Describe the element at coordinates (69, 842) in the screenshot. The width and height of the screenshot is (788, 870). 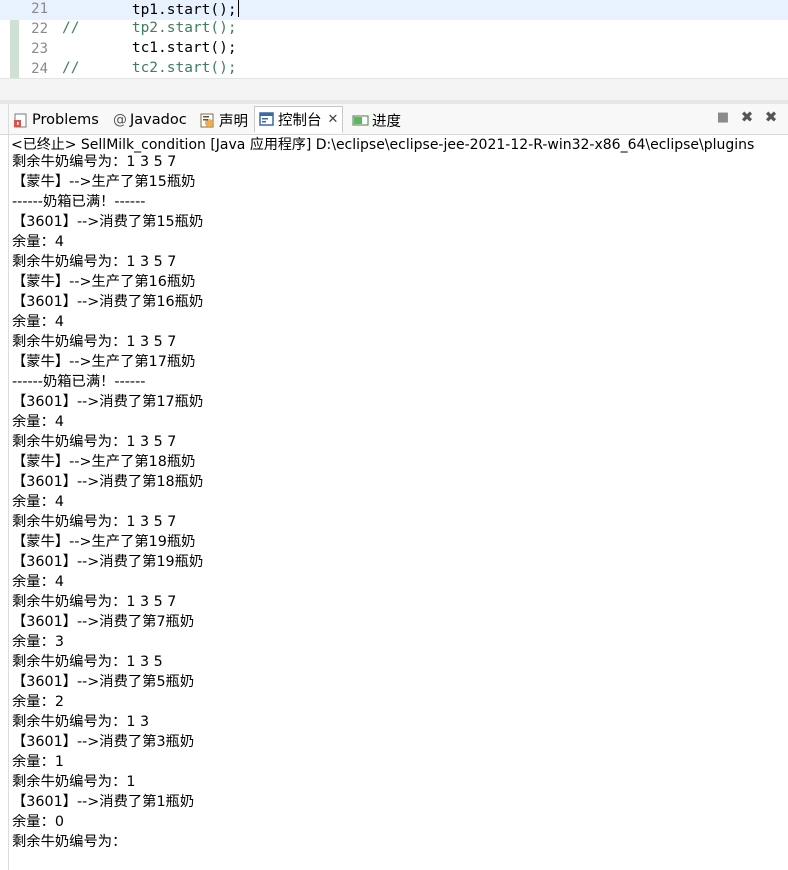
I see `console-line: 剩余牛奶编号为：` at that location.